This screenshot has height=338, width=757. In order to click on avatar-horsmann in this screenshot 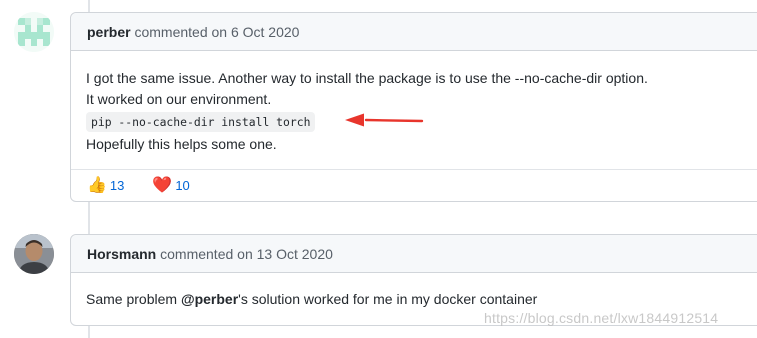, I will do `click(34, 254)`.